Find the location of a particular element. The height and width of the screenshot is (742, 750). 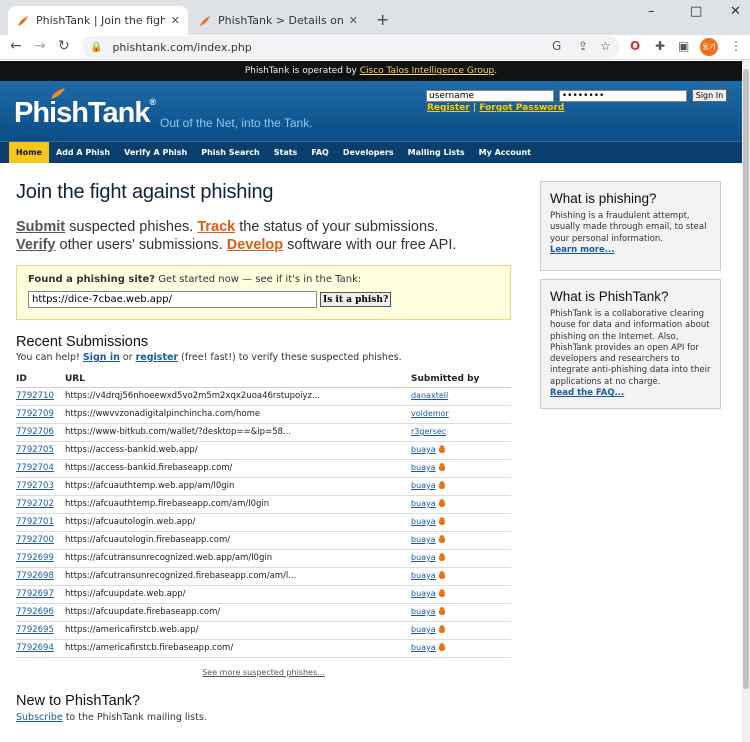

maximize-icon: □ is located at coordinates (696, 11).